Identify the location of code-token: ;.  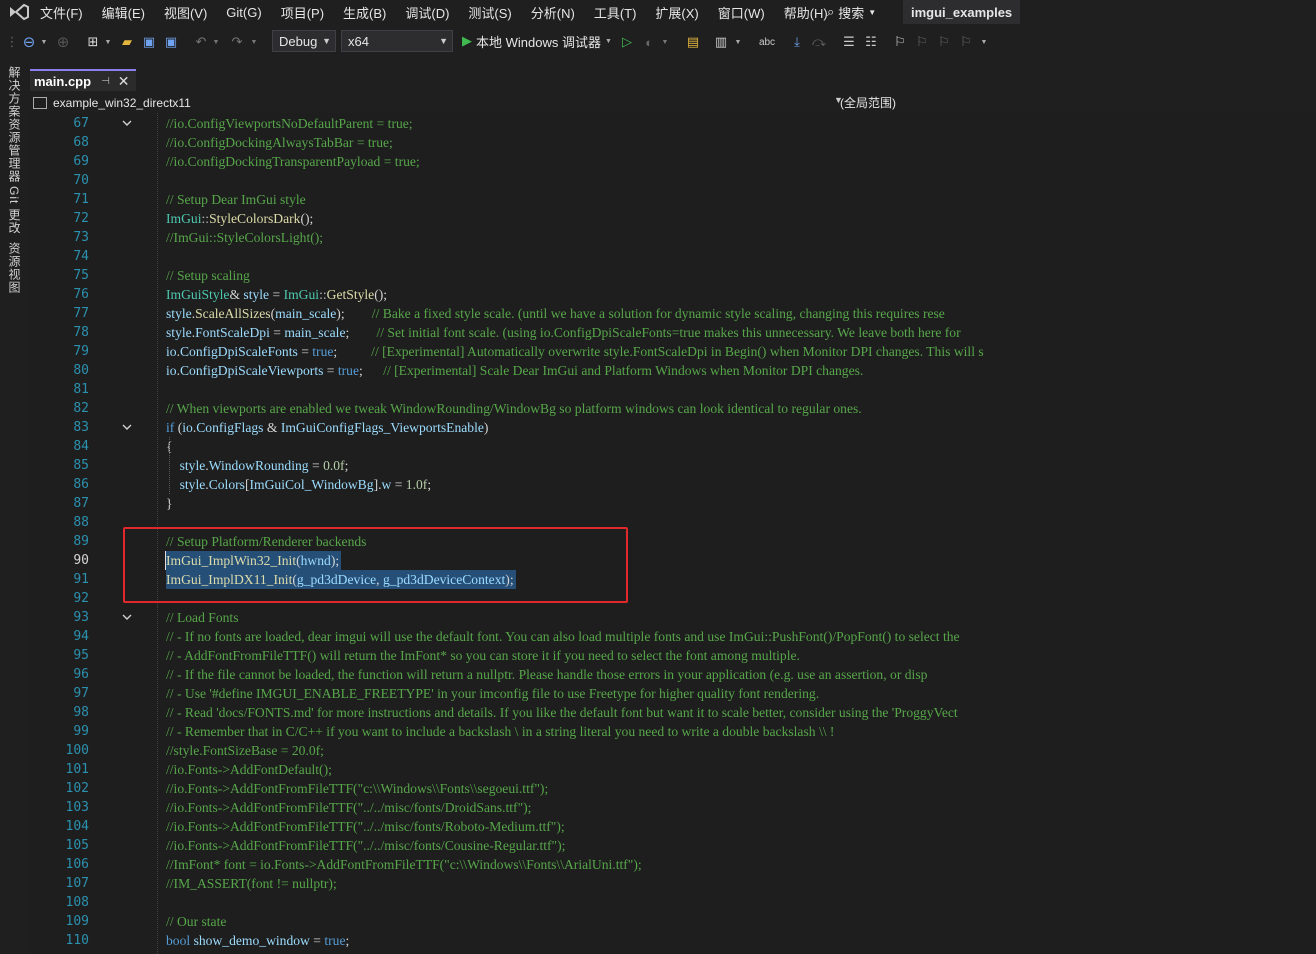
(429, 484).